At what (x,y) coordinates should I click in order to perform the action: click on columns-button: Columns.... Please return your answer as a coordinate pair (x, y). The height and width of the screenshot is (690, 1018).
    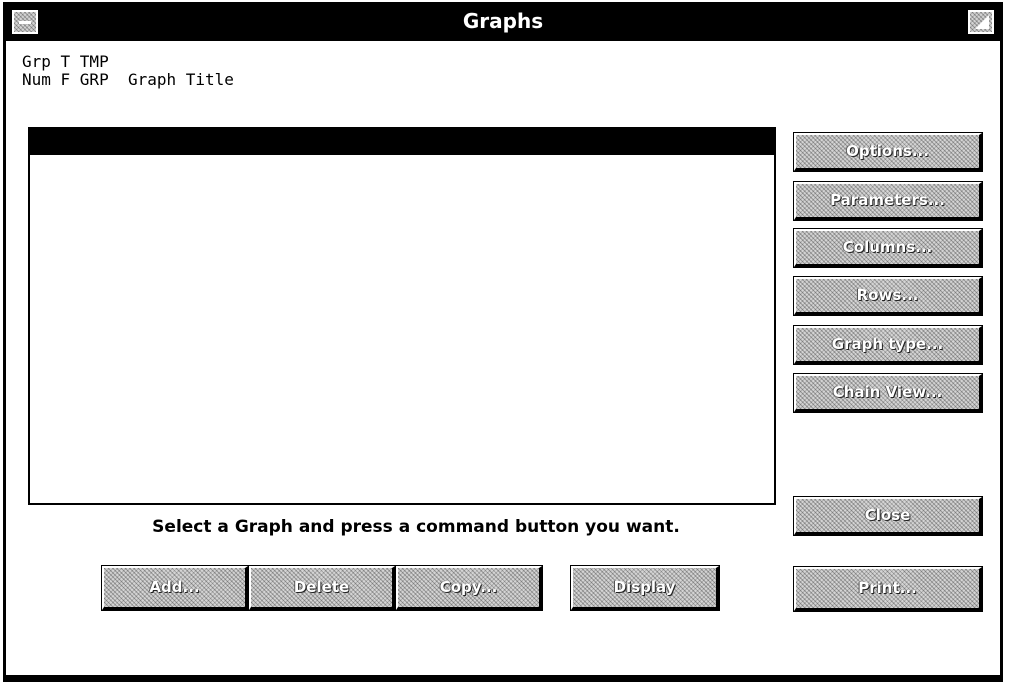
    Looking at the image, I should click on (888, 248).